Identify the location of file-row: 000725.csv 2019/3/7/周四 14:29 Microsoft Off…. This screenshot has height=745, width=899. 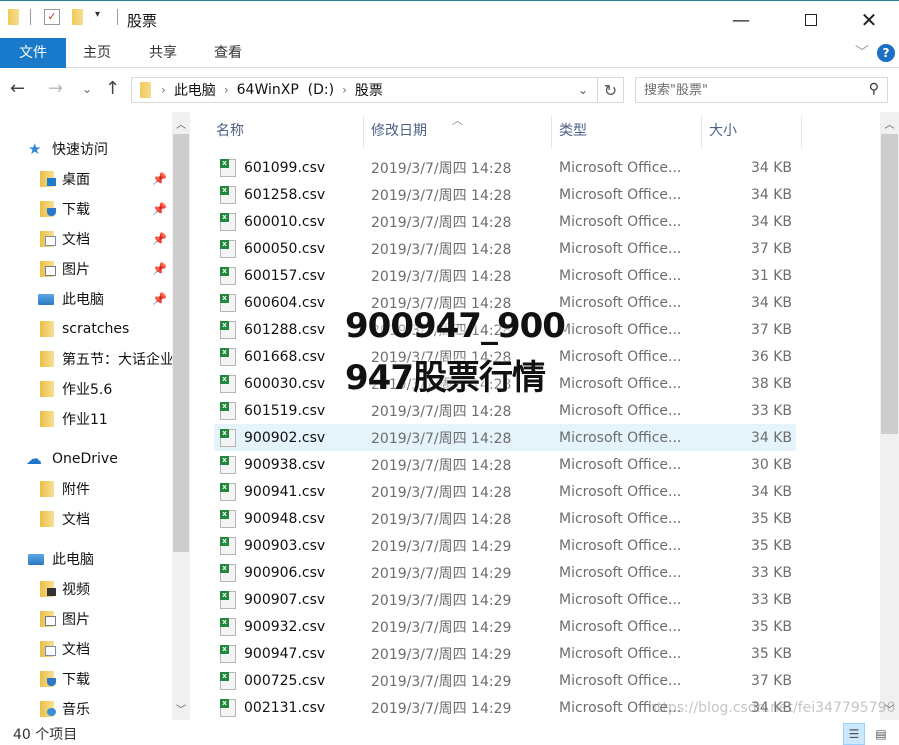
(505, 680).